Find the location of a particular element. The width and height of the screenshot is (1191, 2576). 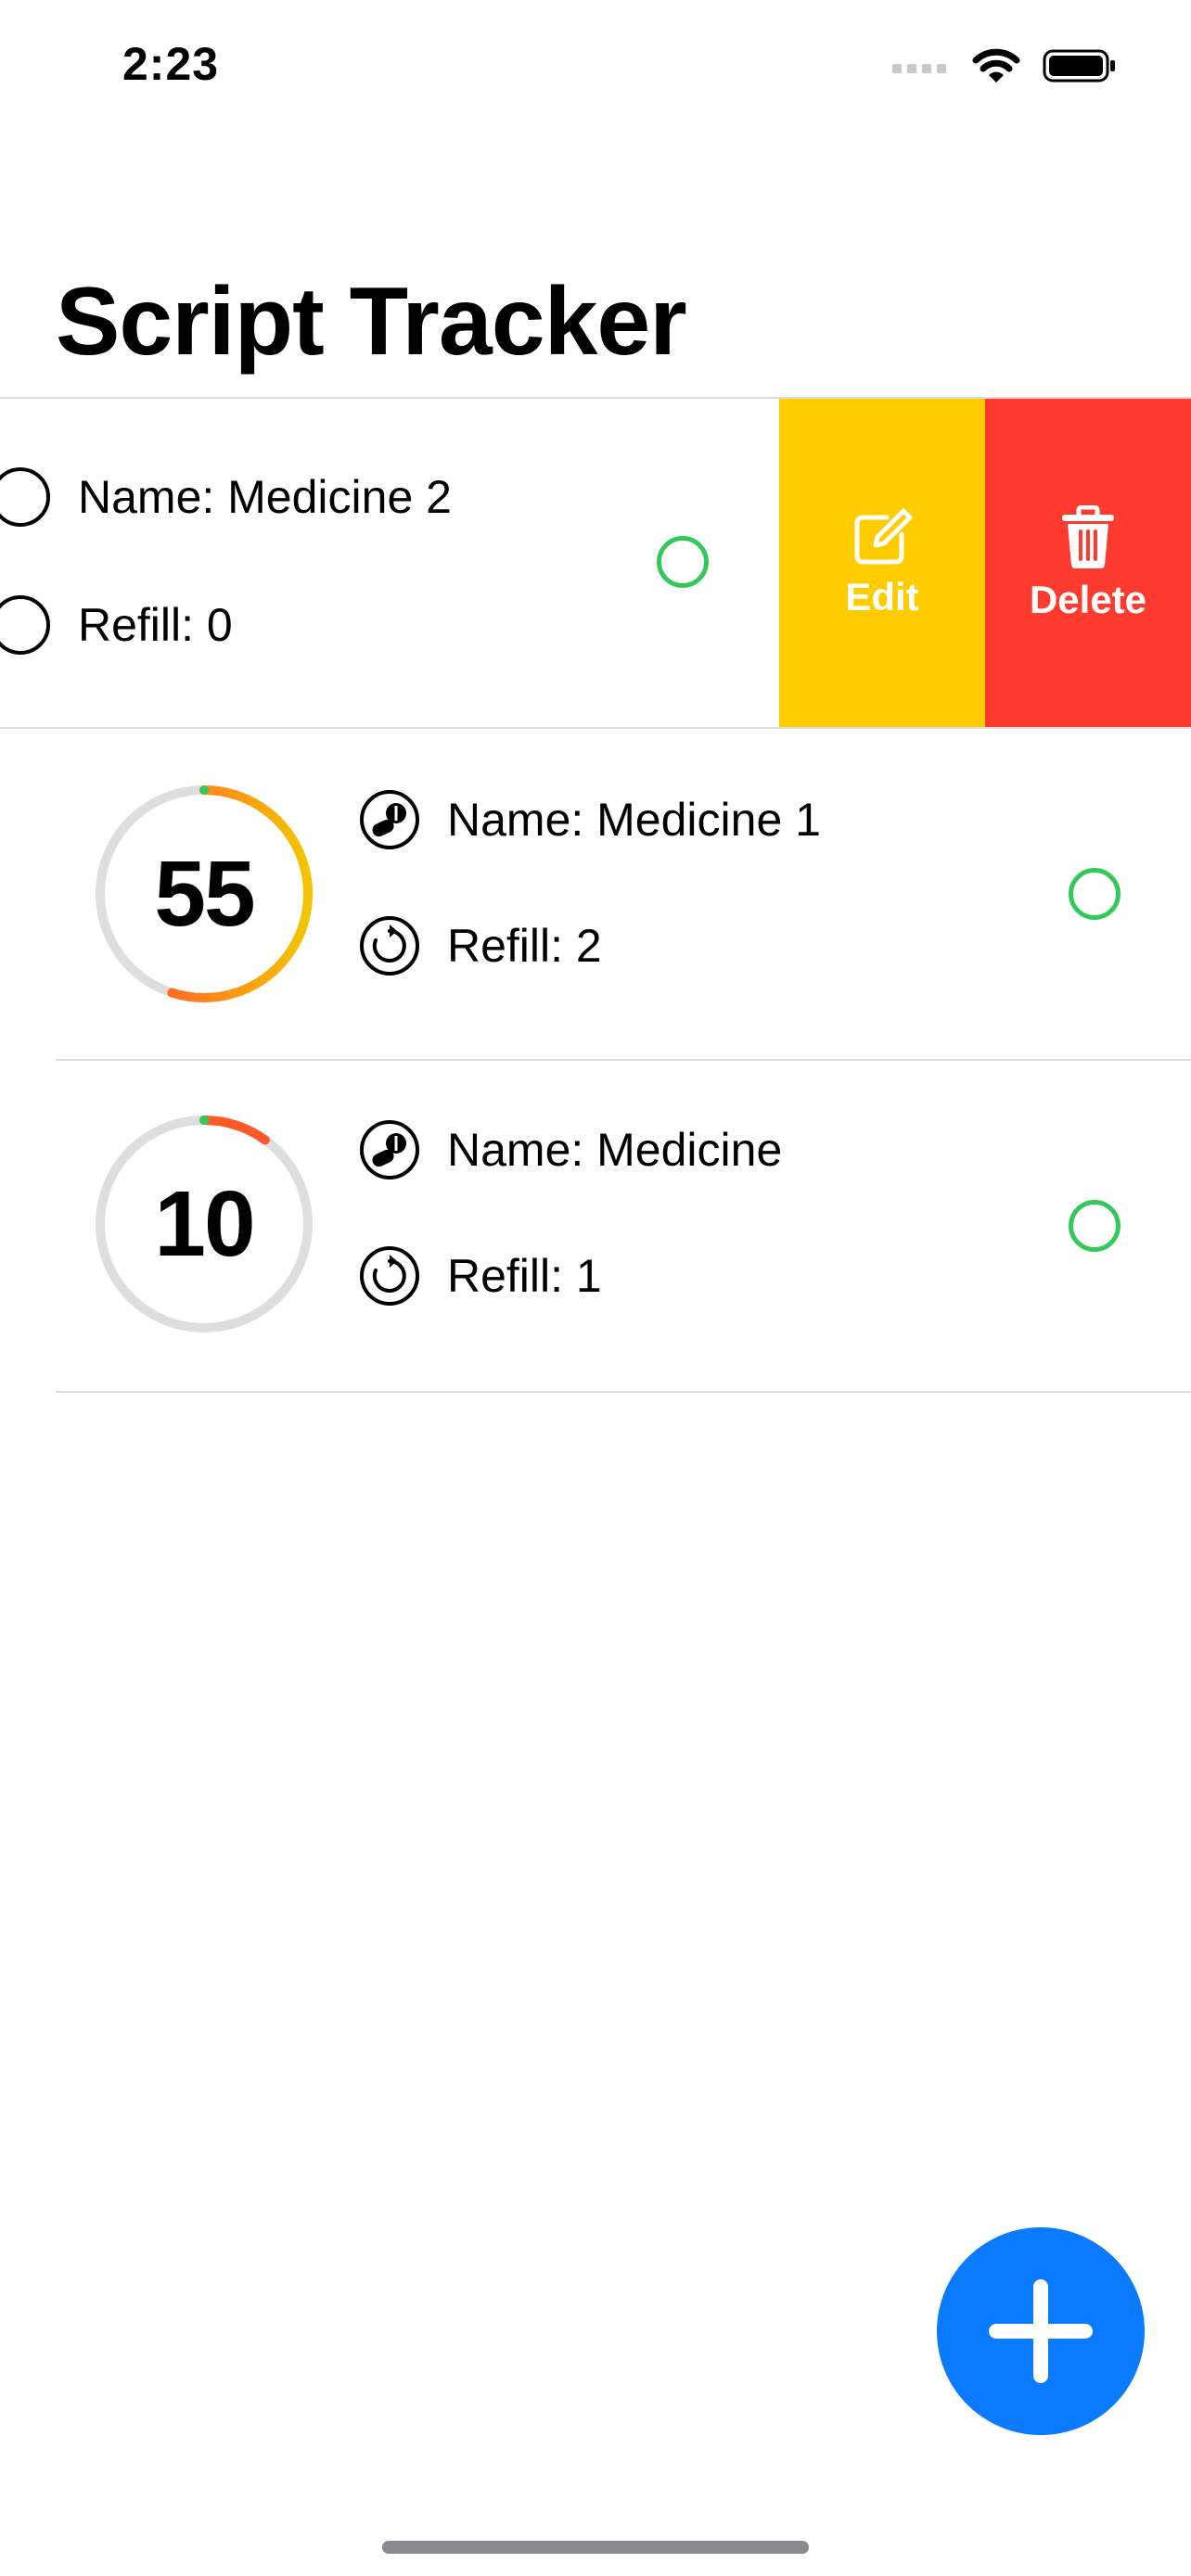

pill-count: 10 is located at coordinates (204, 1223).